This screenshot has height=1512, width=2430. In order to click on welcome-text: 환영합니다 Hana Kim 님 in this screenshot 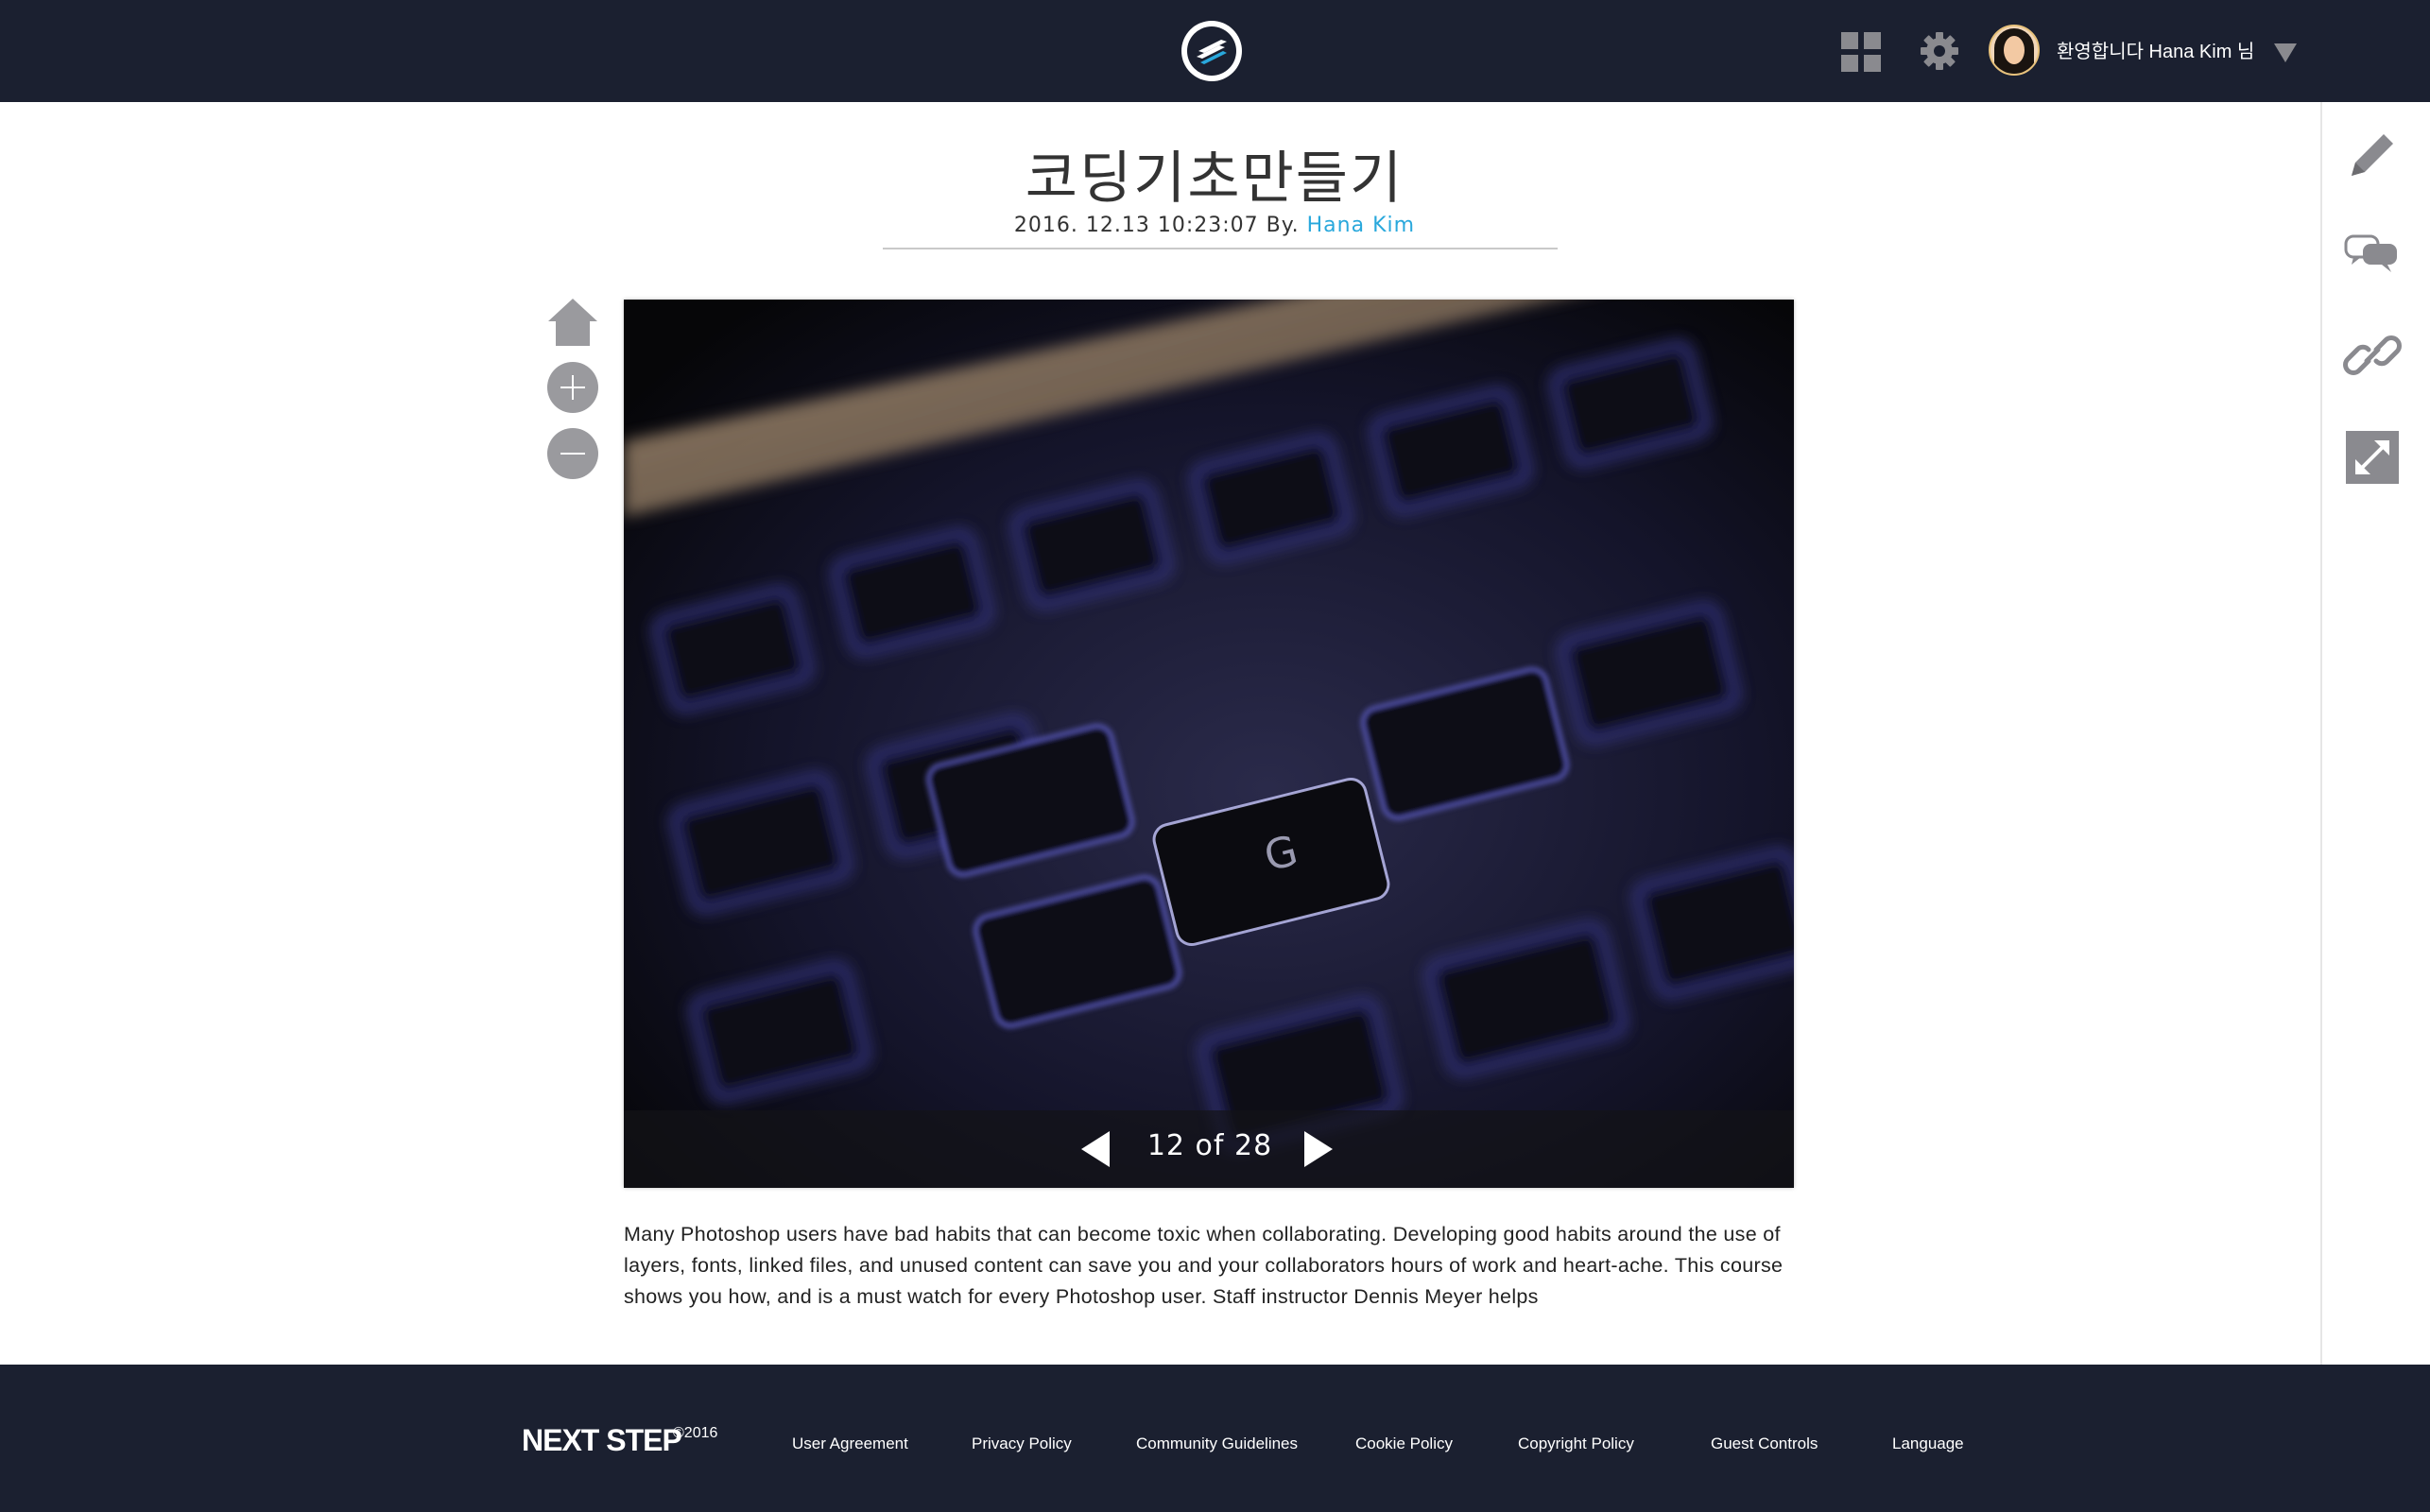, I will do `click(2156, 52)`.